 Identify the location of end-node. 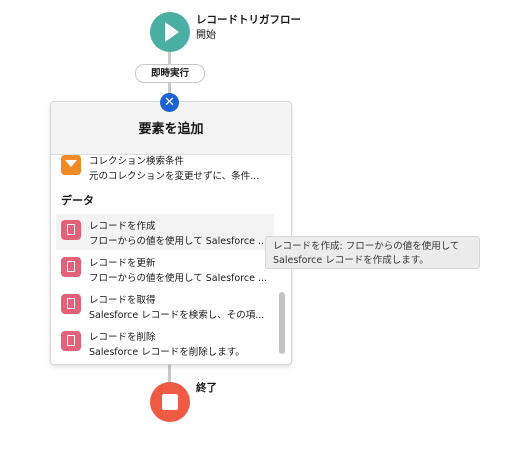
(170, 402).